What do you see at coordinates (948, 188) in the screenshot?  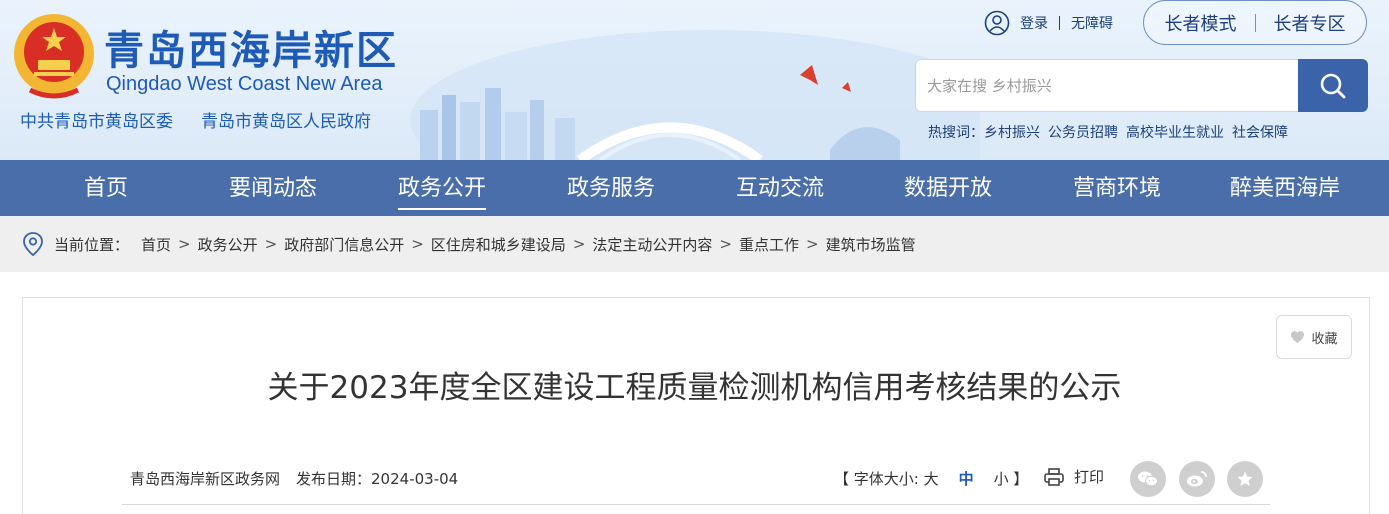 I see `nav-item-open-data: 数据开放` at bounding box center [948, 188].